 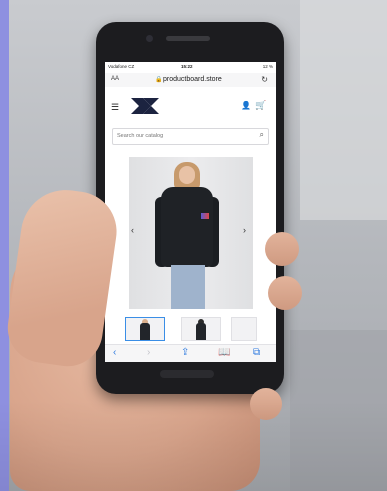 I want to click on reload-icon: ↻, so click(x=264, y=79).